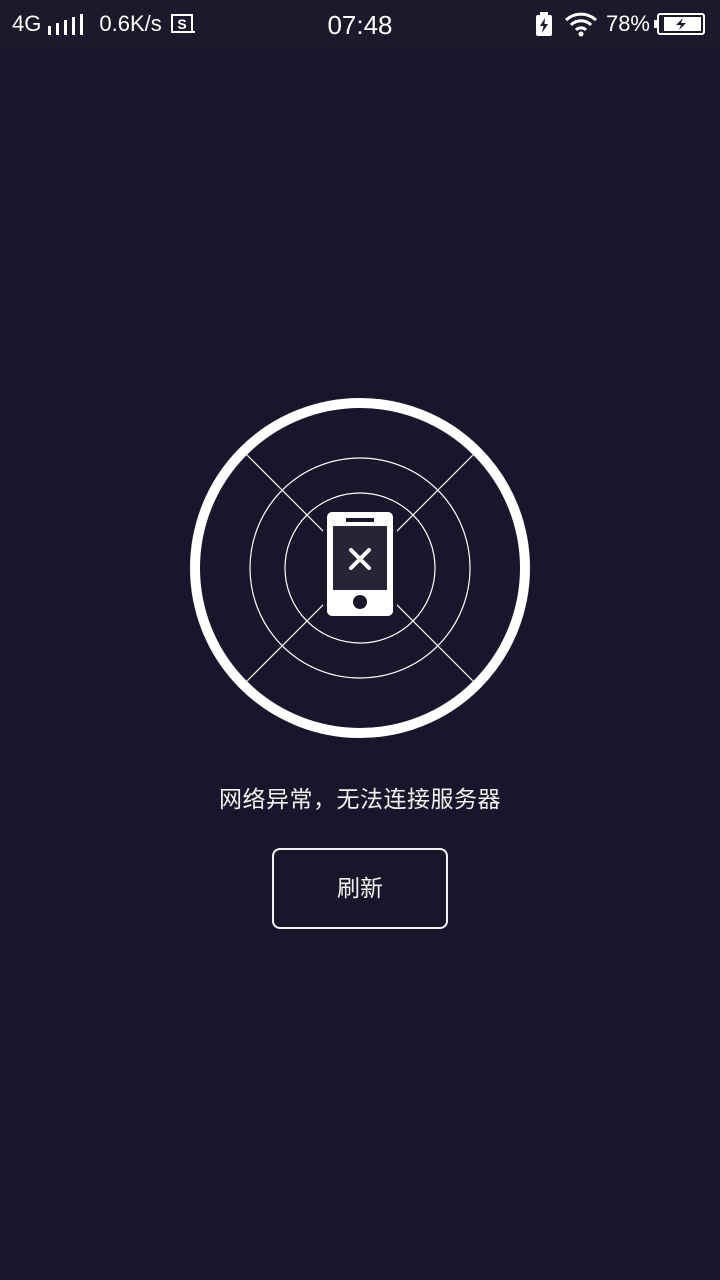 The width and height of the screenshot is (720, 1280). What do you see at coordinates (532, 24) in the screenshot?
I see `status-bar-right: 78%` at bounding box center [532, 24].